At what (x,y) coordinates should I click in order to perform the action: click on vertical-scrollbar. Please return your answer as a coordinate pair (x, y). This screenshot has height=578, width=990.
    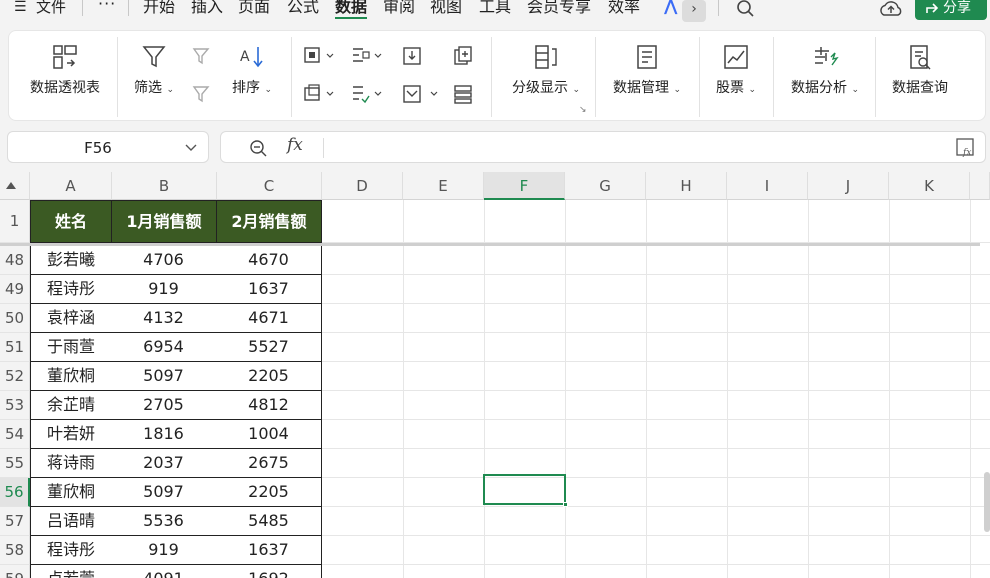
    Looking at the image, I should click on (987, 502).